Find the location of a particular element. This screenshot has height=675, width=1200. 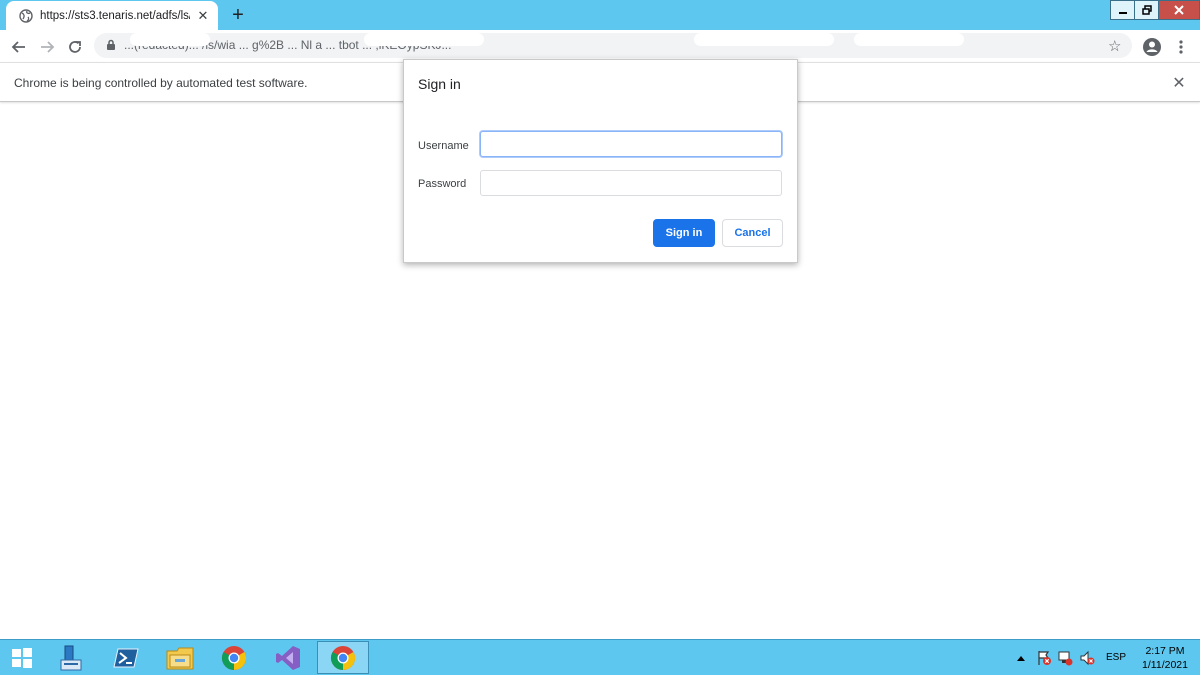

server-manager-icon is located at coordinates (71, 657).